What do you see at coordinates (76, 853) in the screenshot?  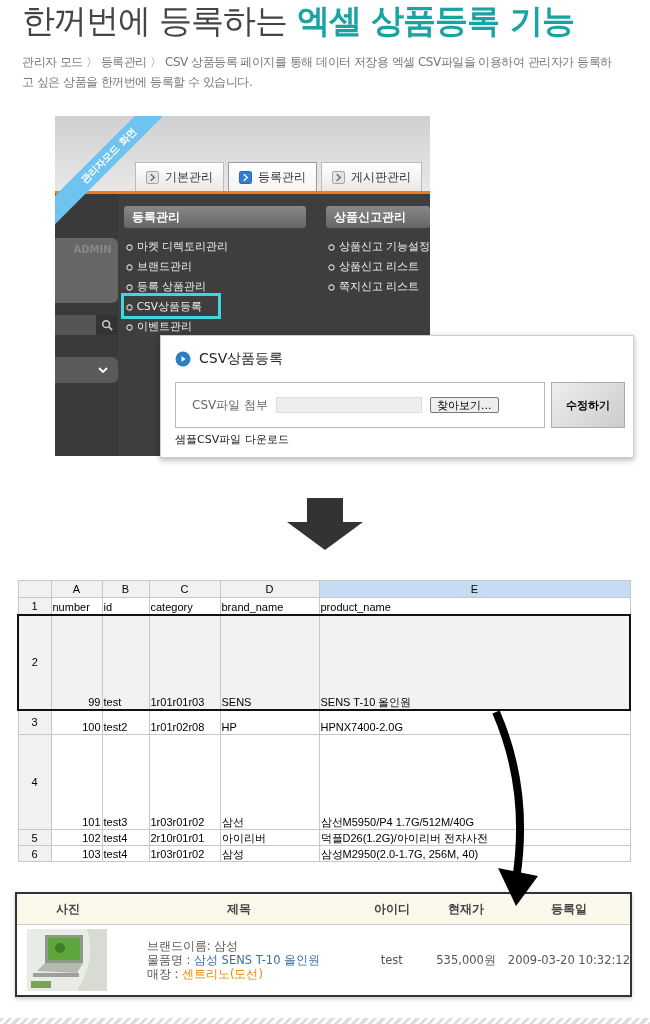 I see `table-cell: 103` at bounding box center [76, 853].